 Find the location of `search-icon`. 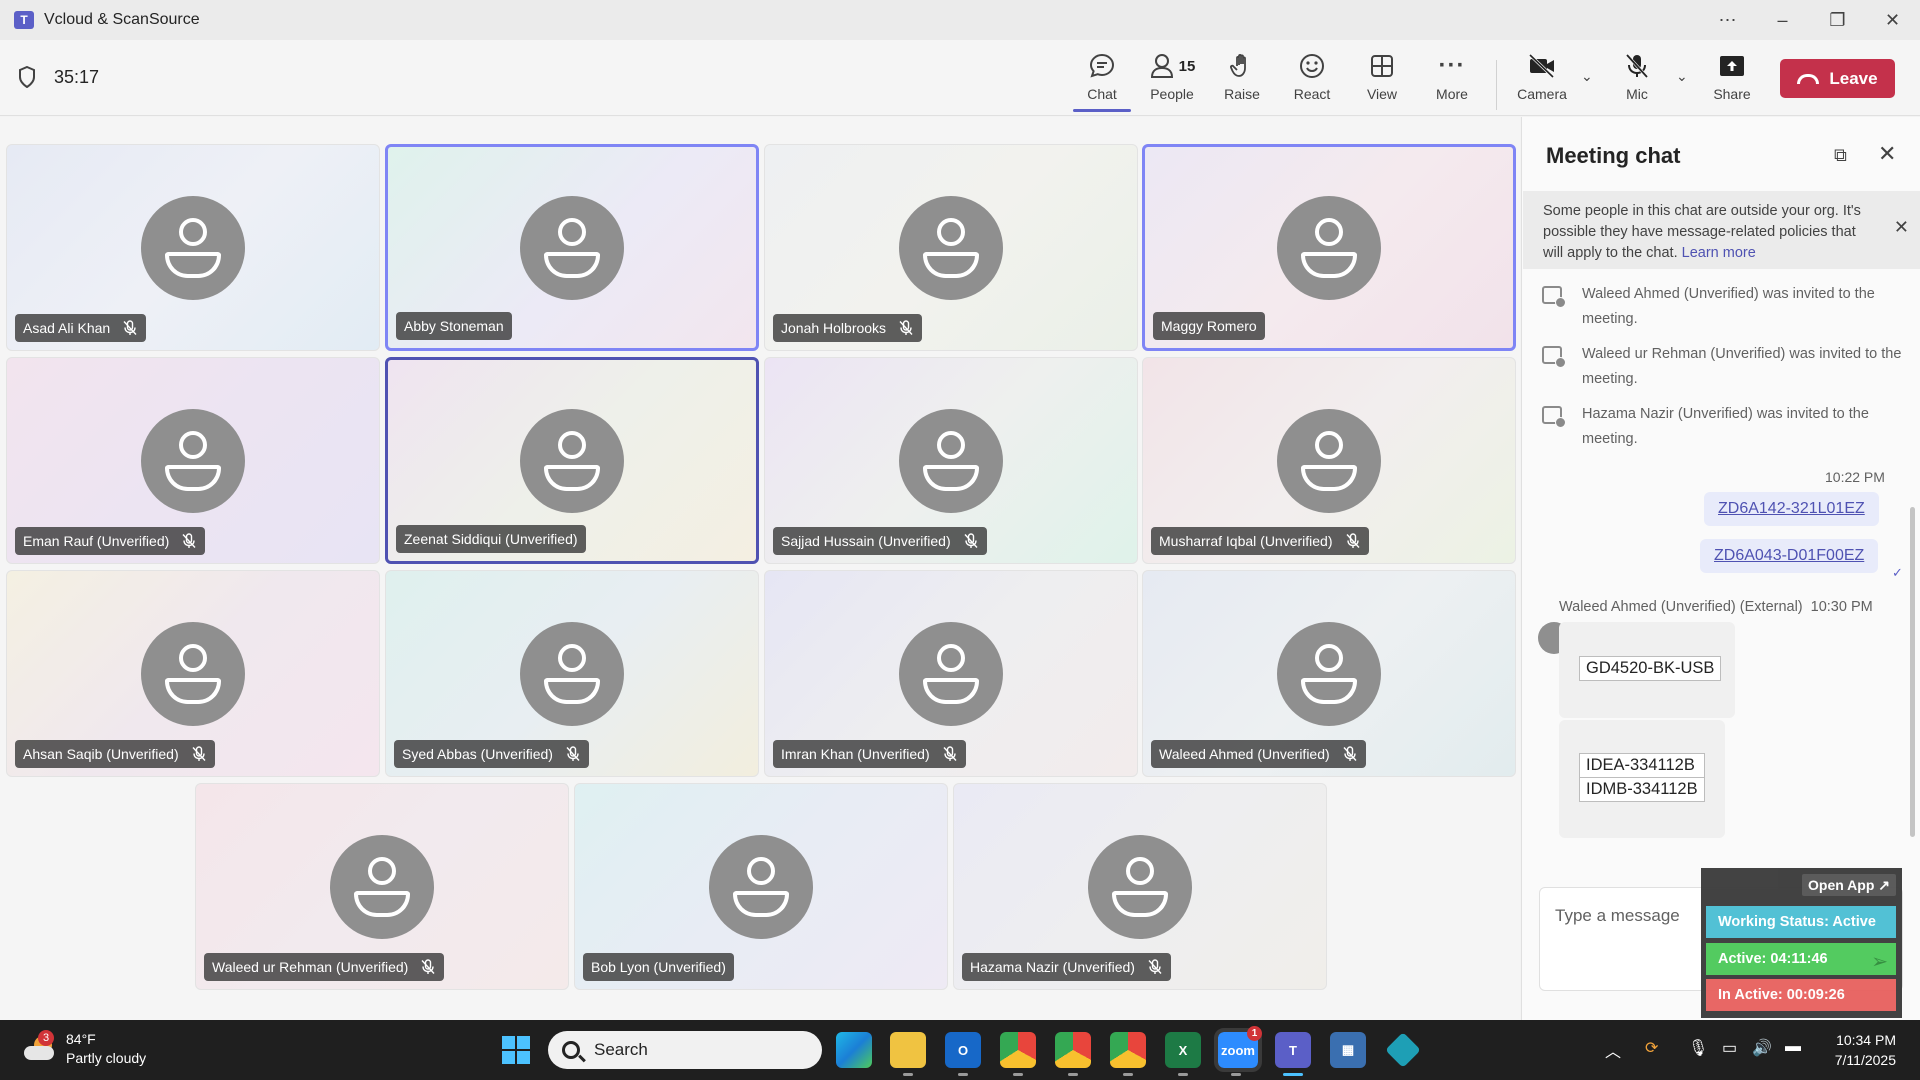

search-icon is located at coordinates (571, 1050).